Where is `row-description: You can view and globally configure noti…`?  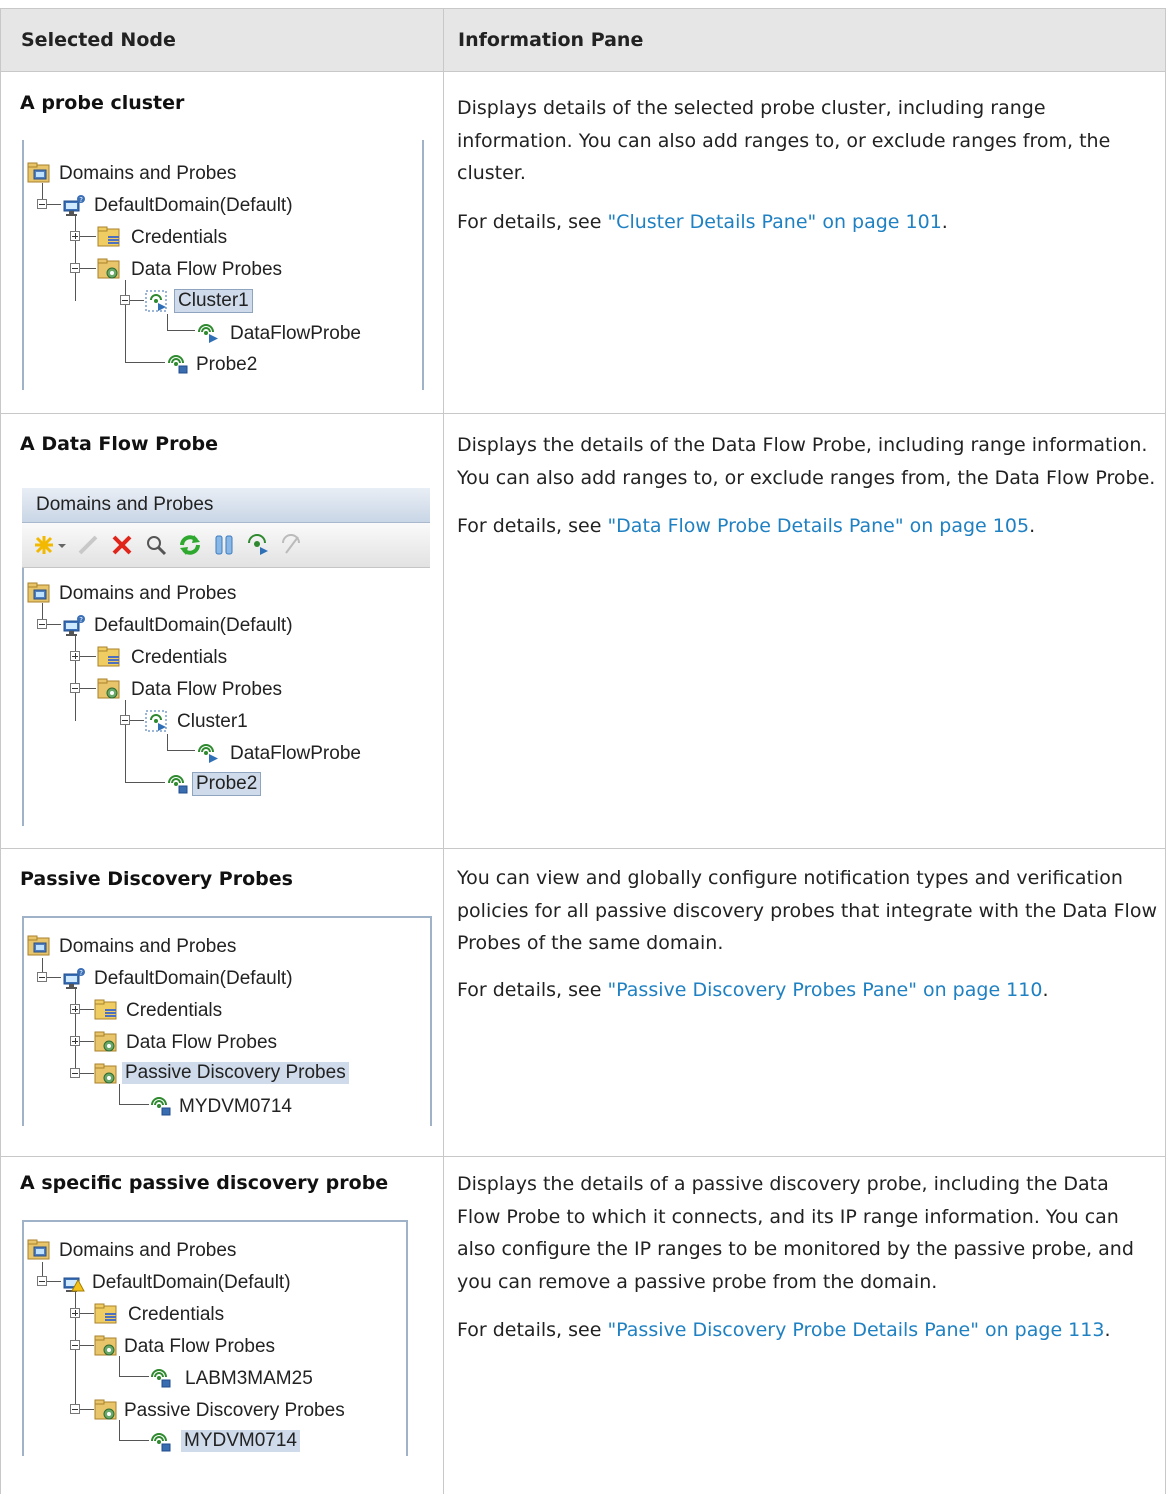
row-description: You can view and globally configure noti… is located at coordinates (807, 934).